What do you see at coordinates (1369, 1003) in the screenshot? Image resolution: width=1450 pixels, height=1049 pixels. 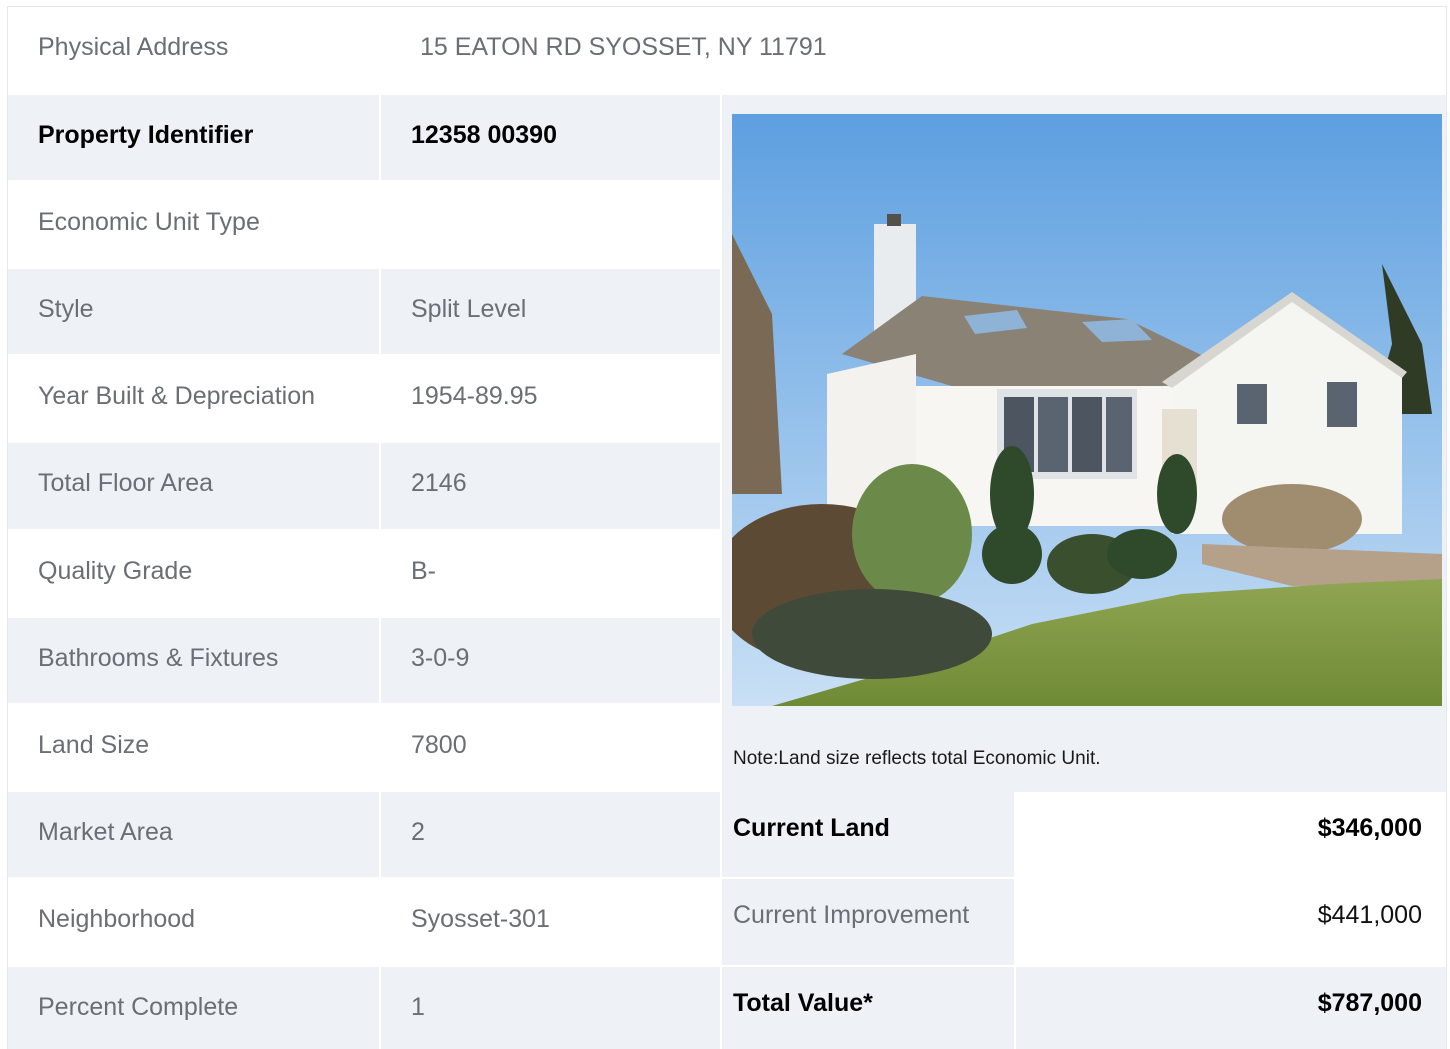 I see `total-value-value: $787,000` at bounding box center [1369, 1003].